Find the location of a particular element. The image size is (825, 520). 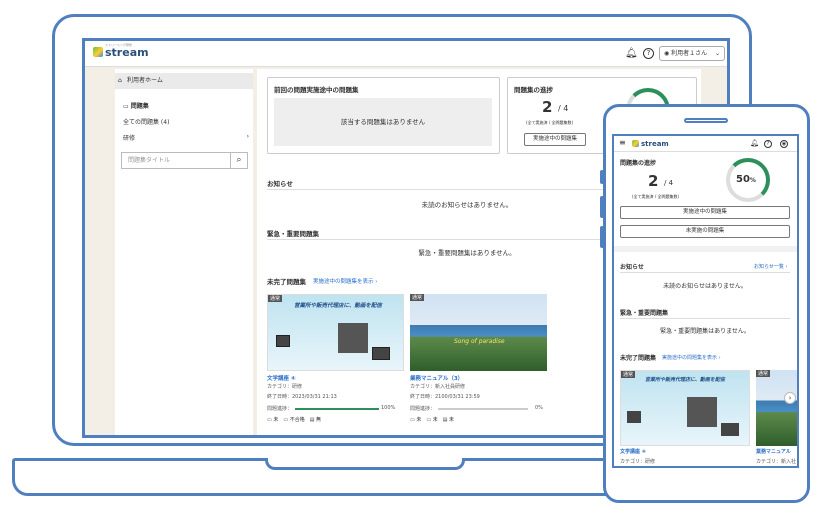

item-deadline: 終了日時：2023/03/31 21:13 is located at coordinates (302, 397).